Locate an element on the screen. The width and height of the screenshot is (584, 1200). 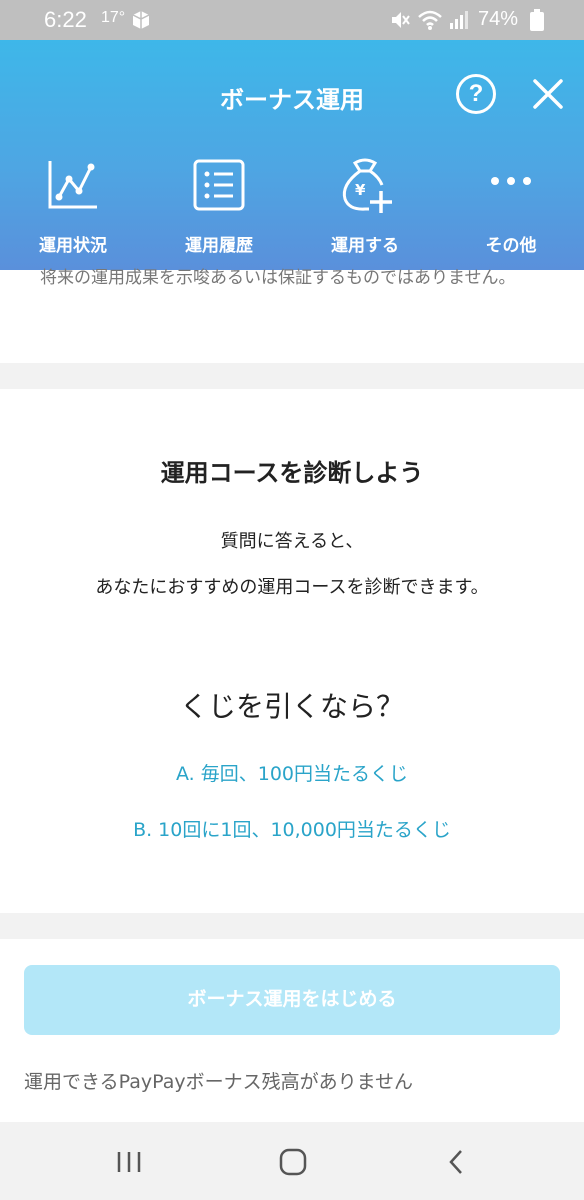
navigation-bar is located at coordinates (292, 1161).